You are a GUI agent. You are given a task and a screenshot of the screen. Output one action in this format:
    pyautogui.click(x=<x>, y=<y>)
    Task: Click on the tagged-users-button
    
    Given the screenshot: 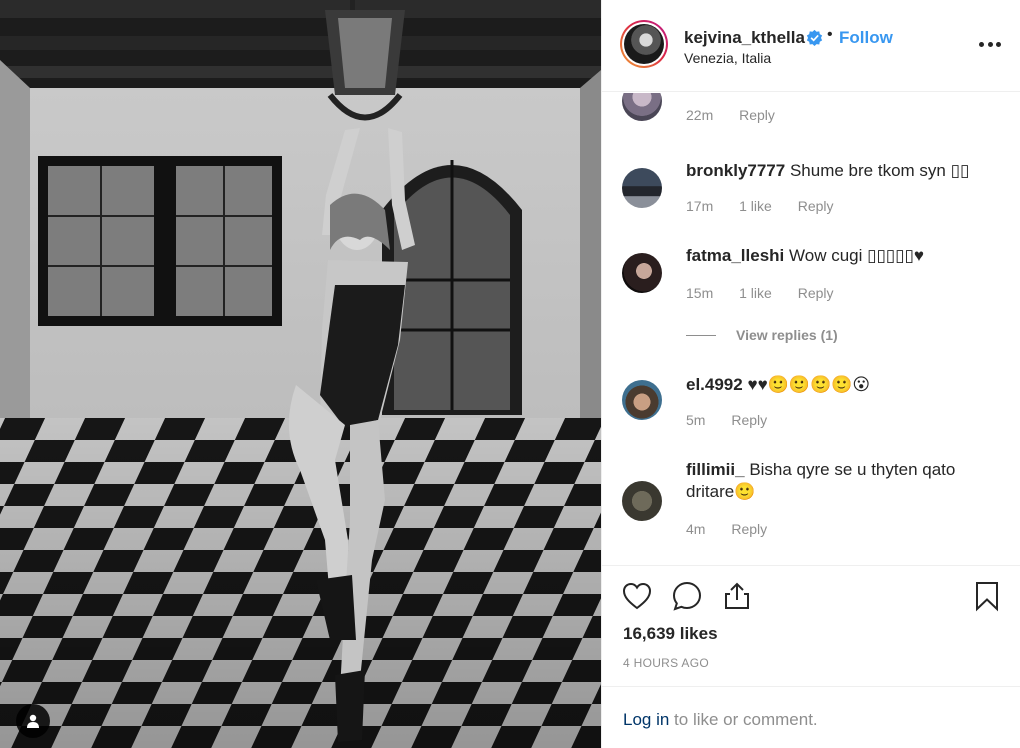 What is the action you would take?
    pyautogui.click(x=33, y=721)
    